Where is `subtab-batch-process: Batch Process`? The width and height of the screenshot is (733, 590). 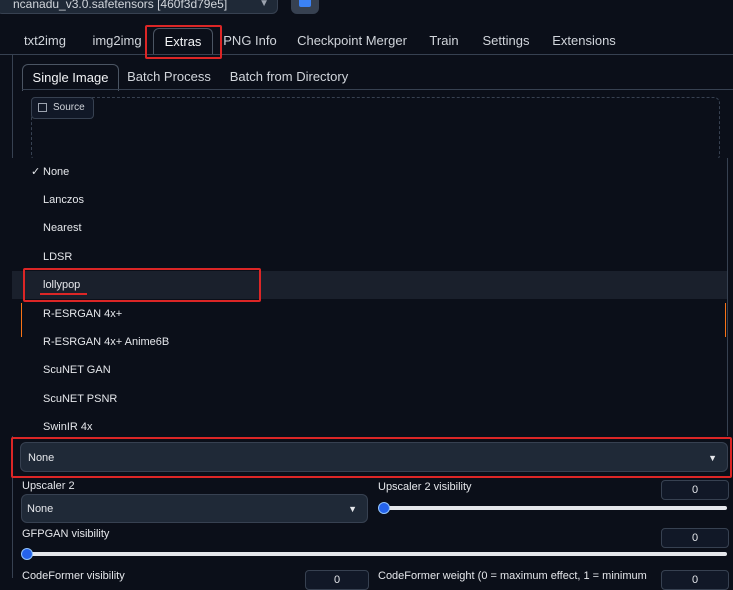
subtab-batch-process: Batch Process is located at coordinates (169, 77).